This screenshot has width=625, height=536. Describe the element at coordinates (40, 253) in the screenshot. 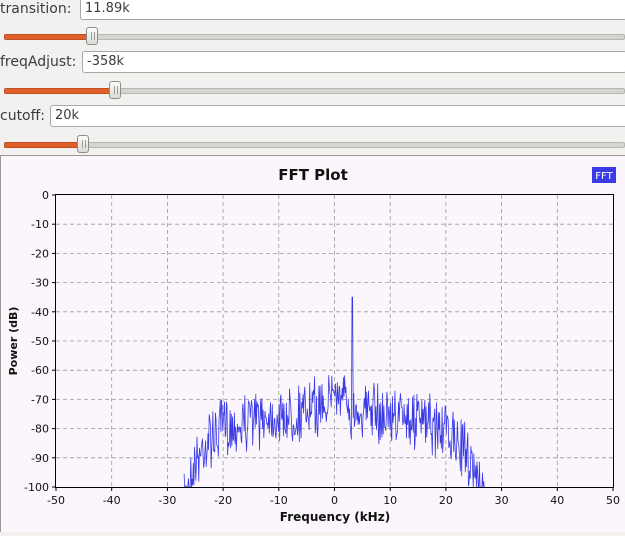

I see `y-tick-label: -20` at that location.